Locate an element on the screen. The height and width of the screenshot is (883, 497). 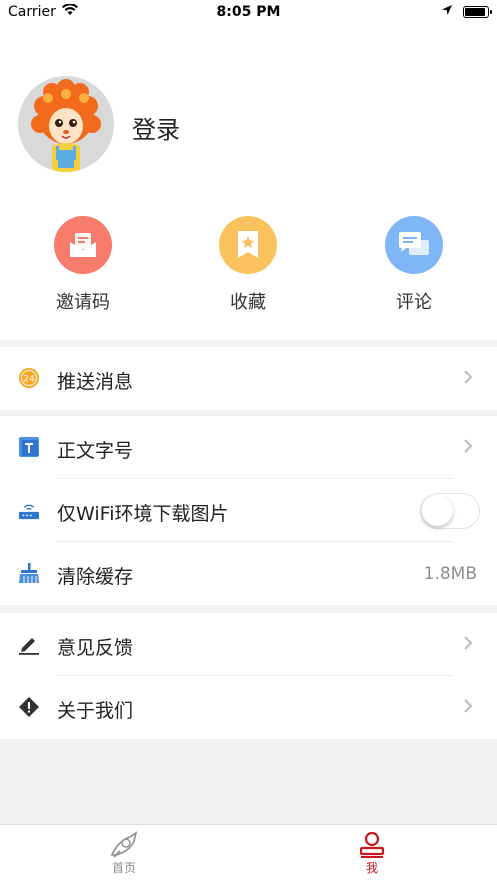
about-us-label: 关于我们 is located at coordinates (95, 711).